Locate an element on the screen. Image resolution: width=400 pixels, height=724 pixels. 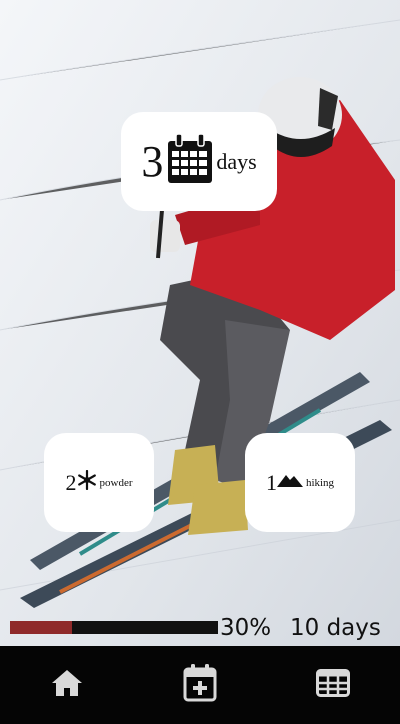
table-grid-icon is located at coordinates (333, 685).